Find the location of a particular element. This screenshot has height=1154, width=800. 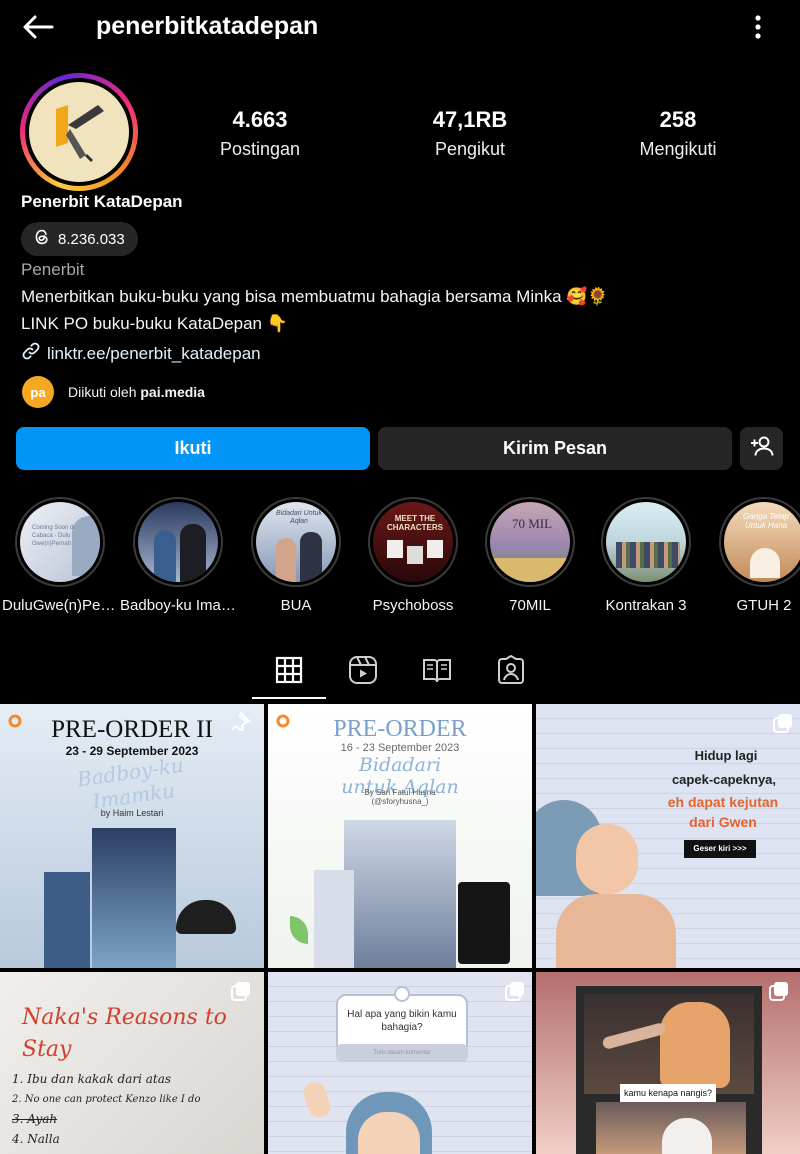

add-person-icon is located at coordinates (762, 448).